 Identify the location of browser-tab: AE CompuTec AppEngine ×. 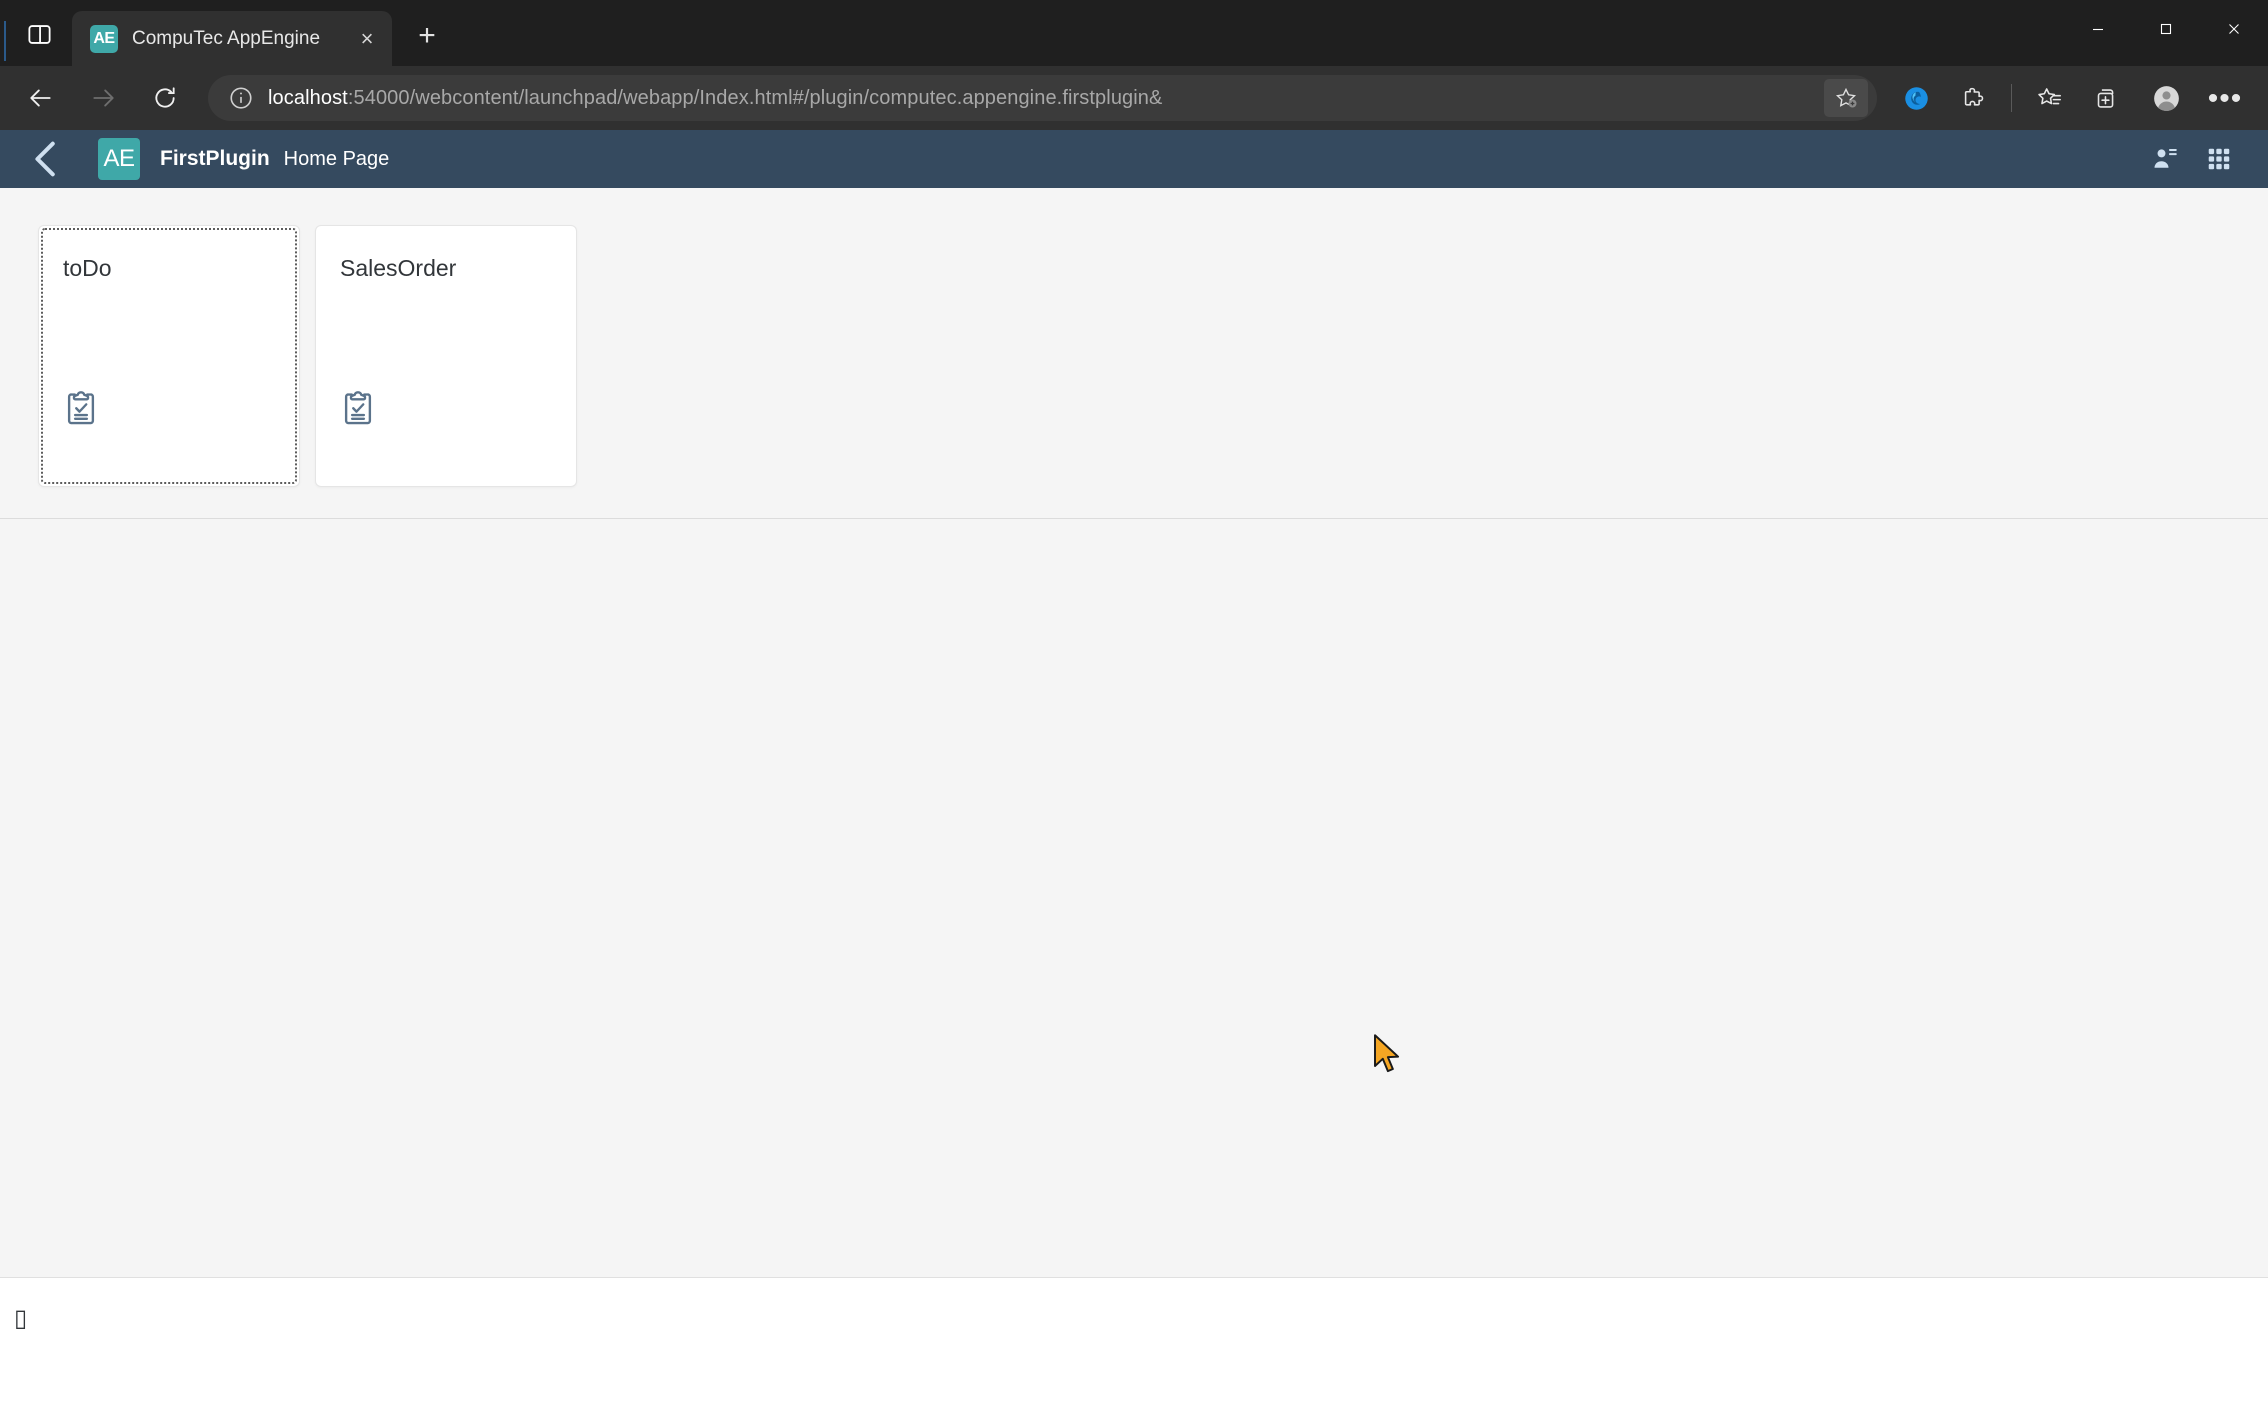
(232, 38).